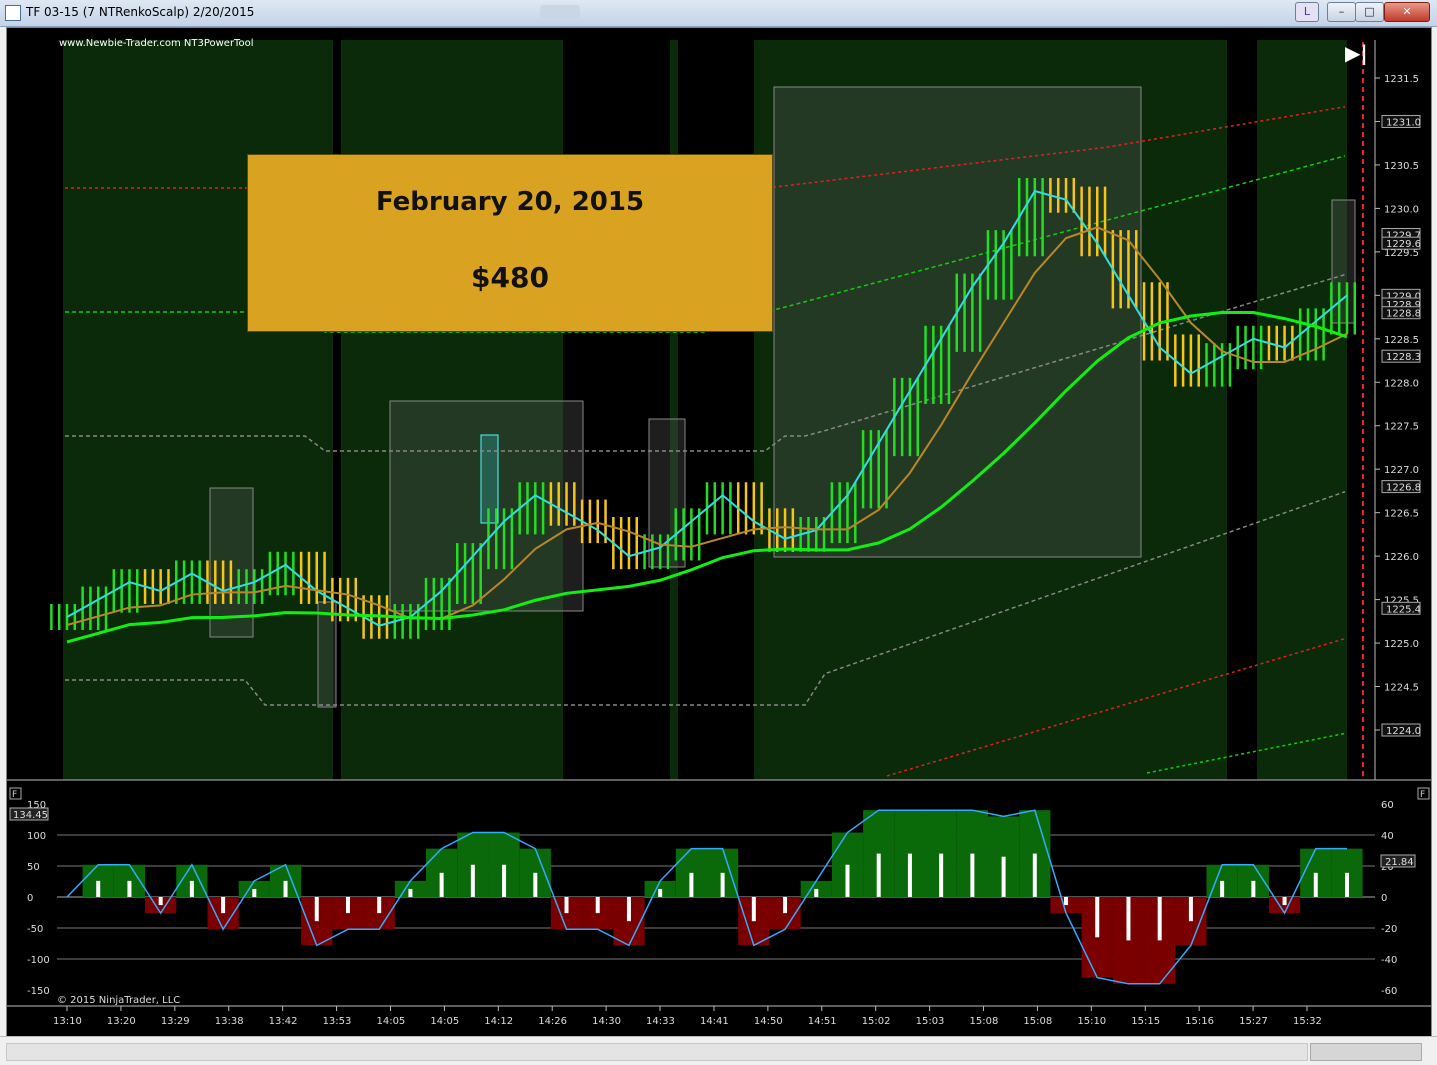 The width and height of the screenshot is (1437, 1065). What do you see at coordinates (36, 836) in the screenshot?
I see `oscillator-left-tick: 100` at bounding box center [36, 836].